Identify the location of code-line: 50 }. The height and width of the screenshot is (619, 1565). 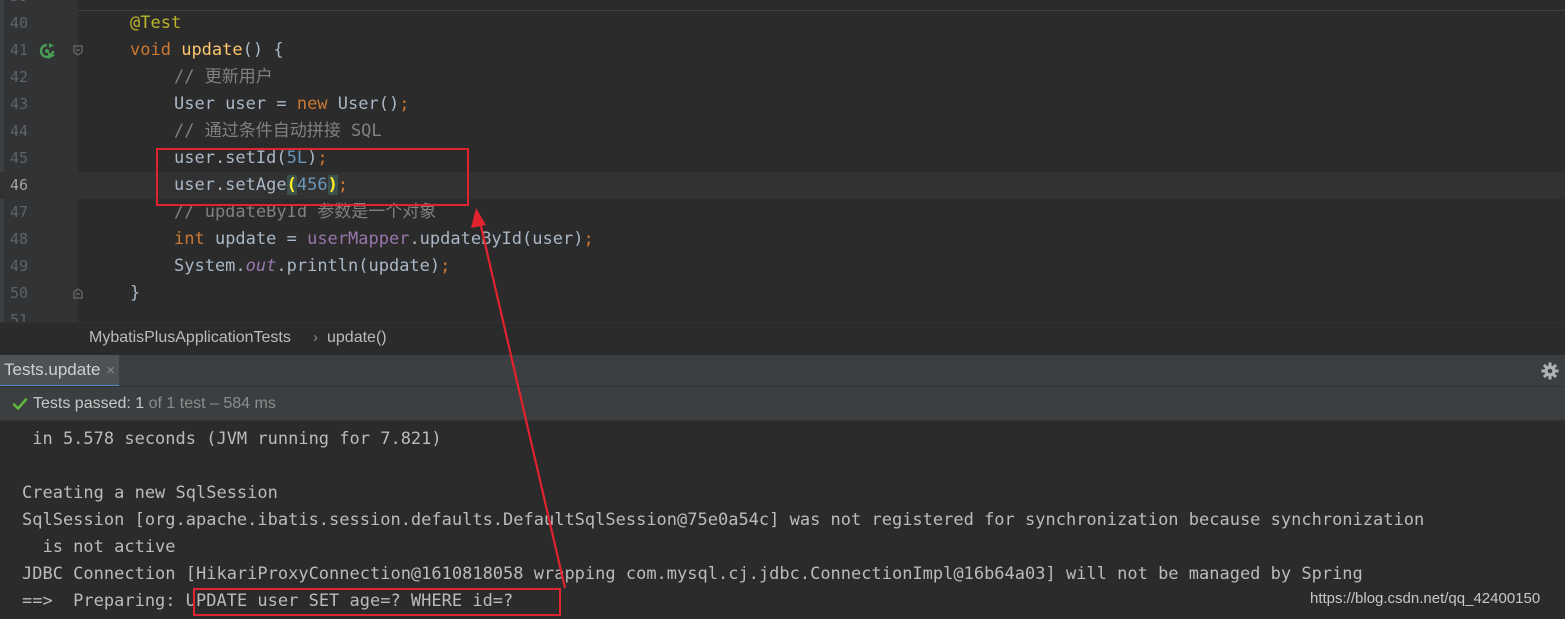
(782, 293).